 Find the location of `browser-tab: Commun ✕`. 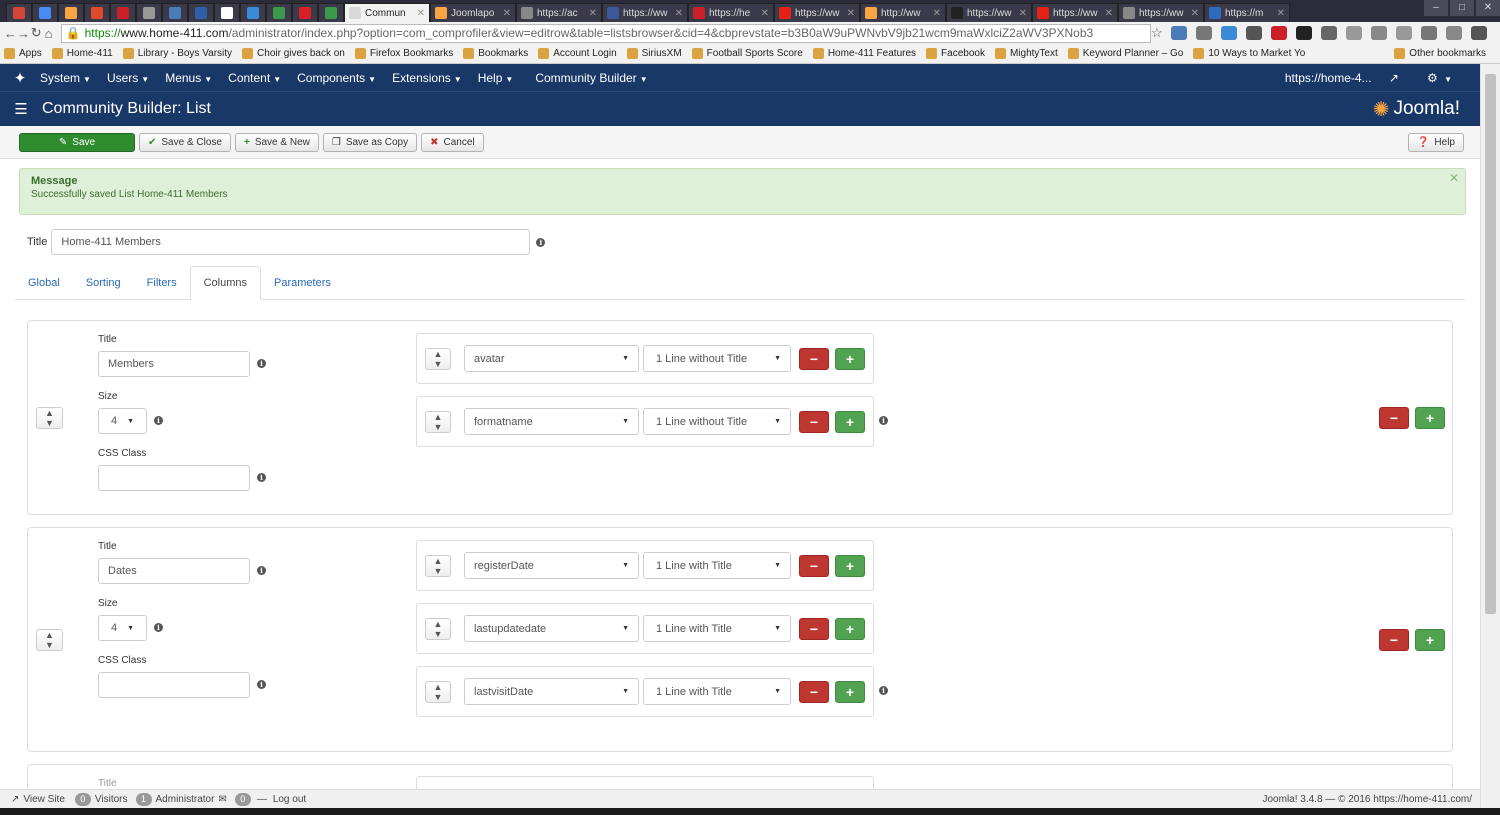

browser-tab: Commun ✕ is located at coordinates (387, 12).